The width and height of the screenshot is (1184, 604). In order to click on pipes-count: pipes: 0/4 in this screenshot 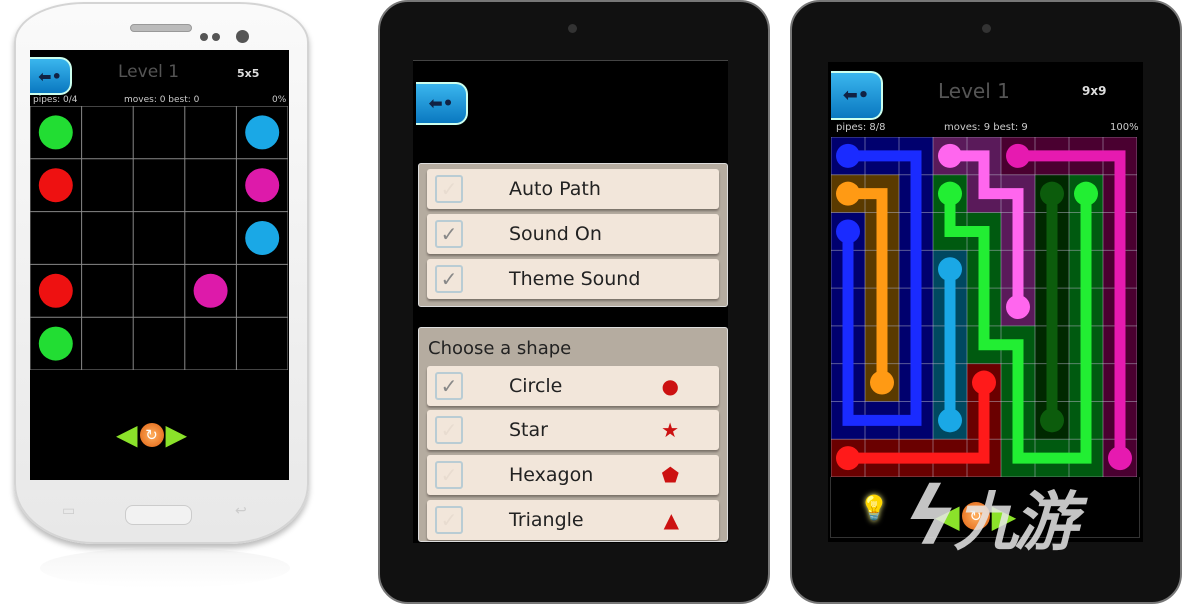, I will do `click(55, 100)`.